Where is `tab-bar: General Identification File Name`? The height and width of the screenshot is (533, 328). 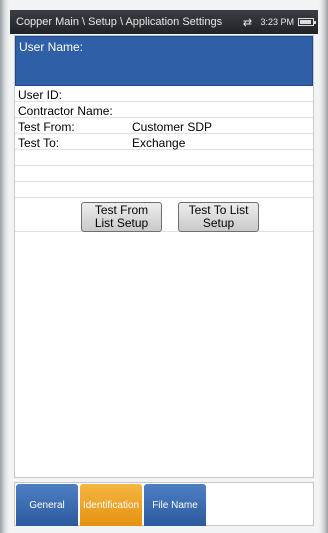 tab-bar: General Identification File Name is located at coordinates (164, 504).